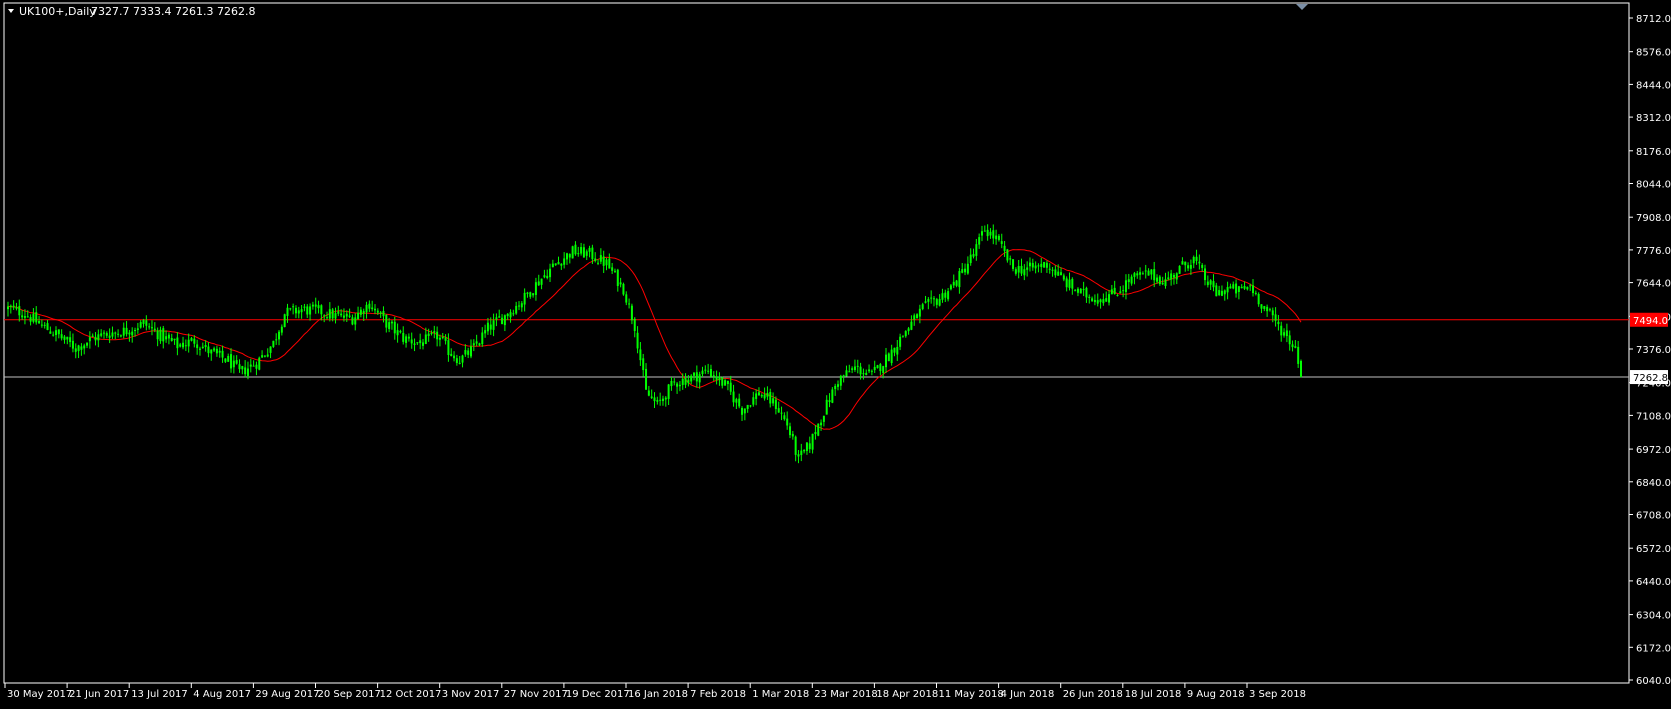  What do you see at coordinates (1650, 321) in the screenshot?
I see `price-label-text: 7494.0` at bounding box center [1650, 321].